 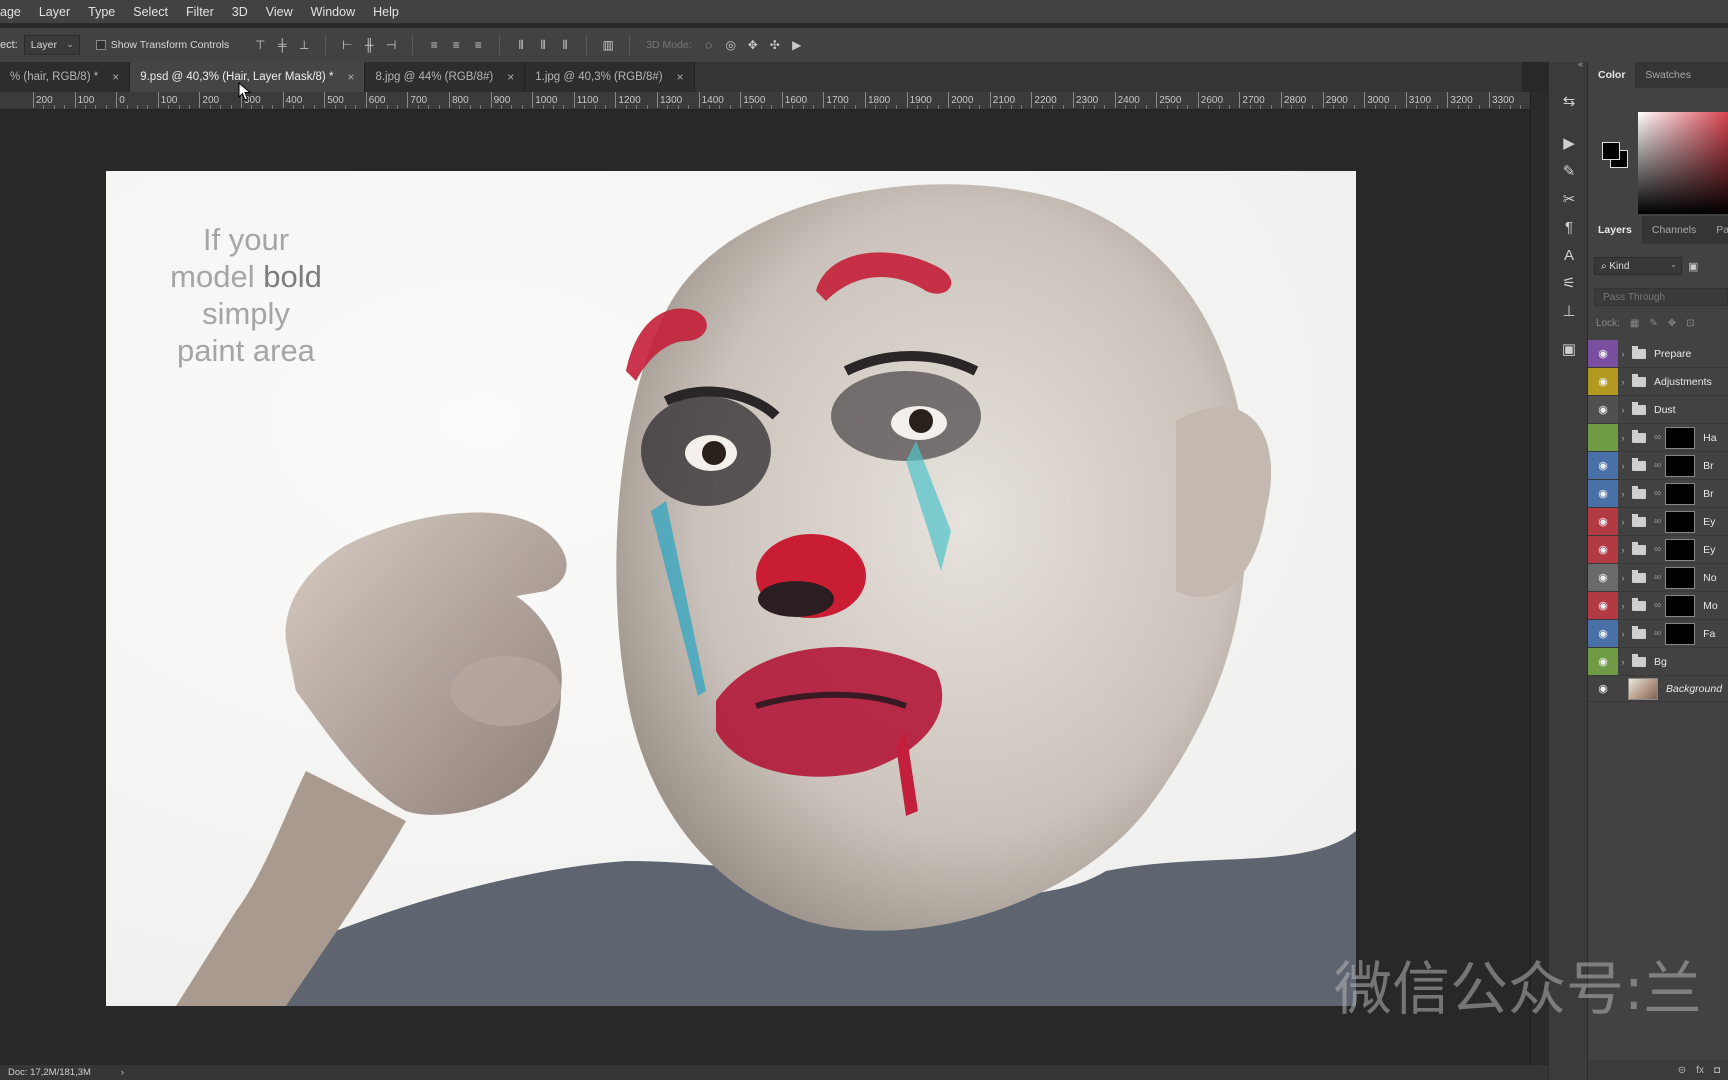 What do you see at coordinates (1615, 230) in the screenshot?
I see `tab-layers: Layers` at bounding box center [1615, 230].